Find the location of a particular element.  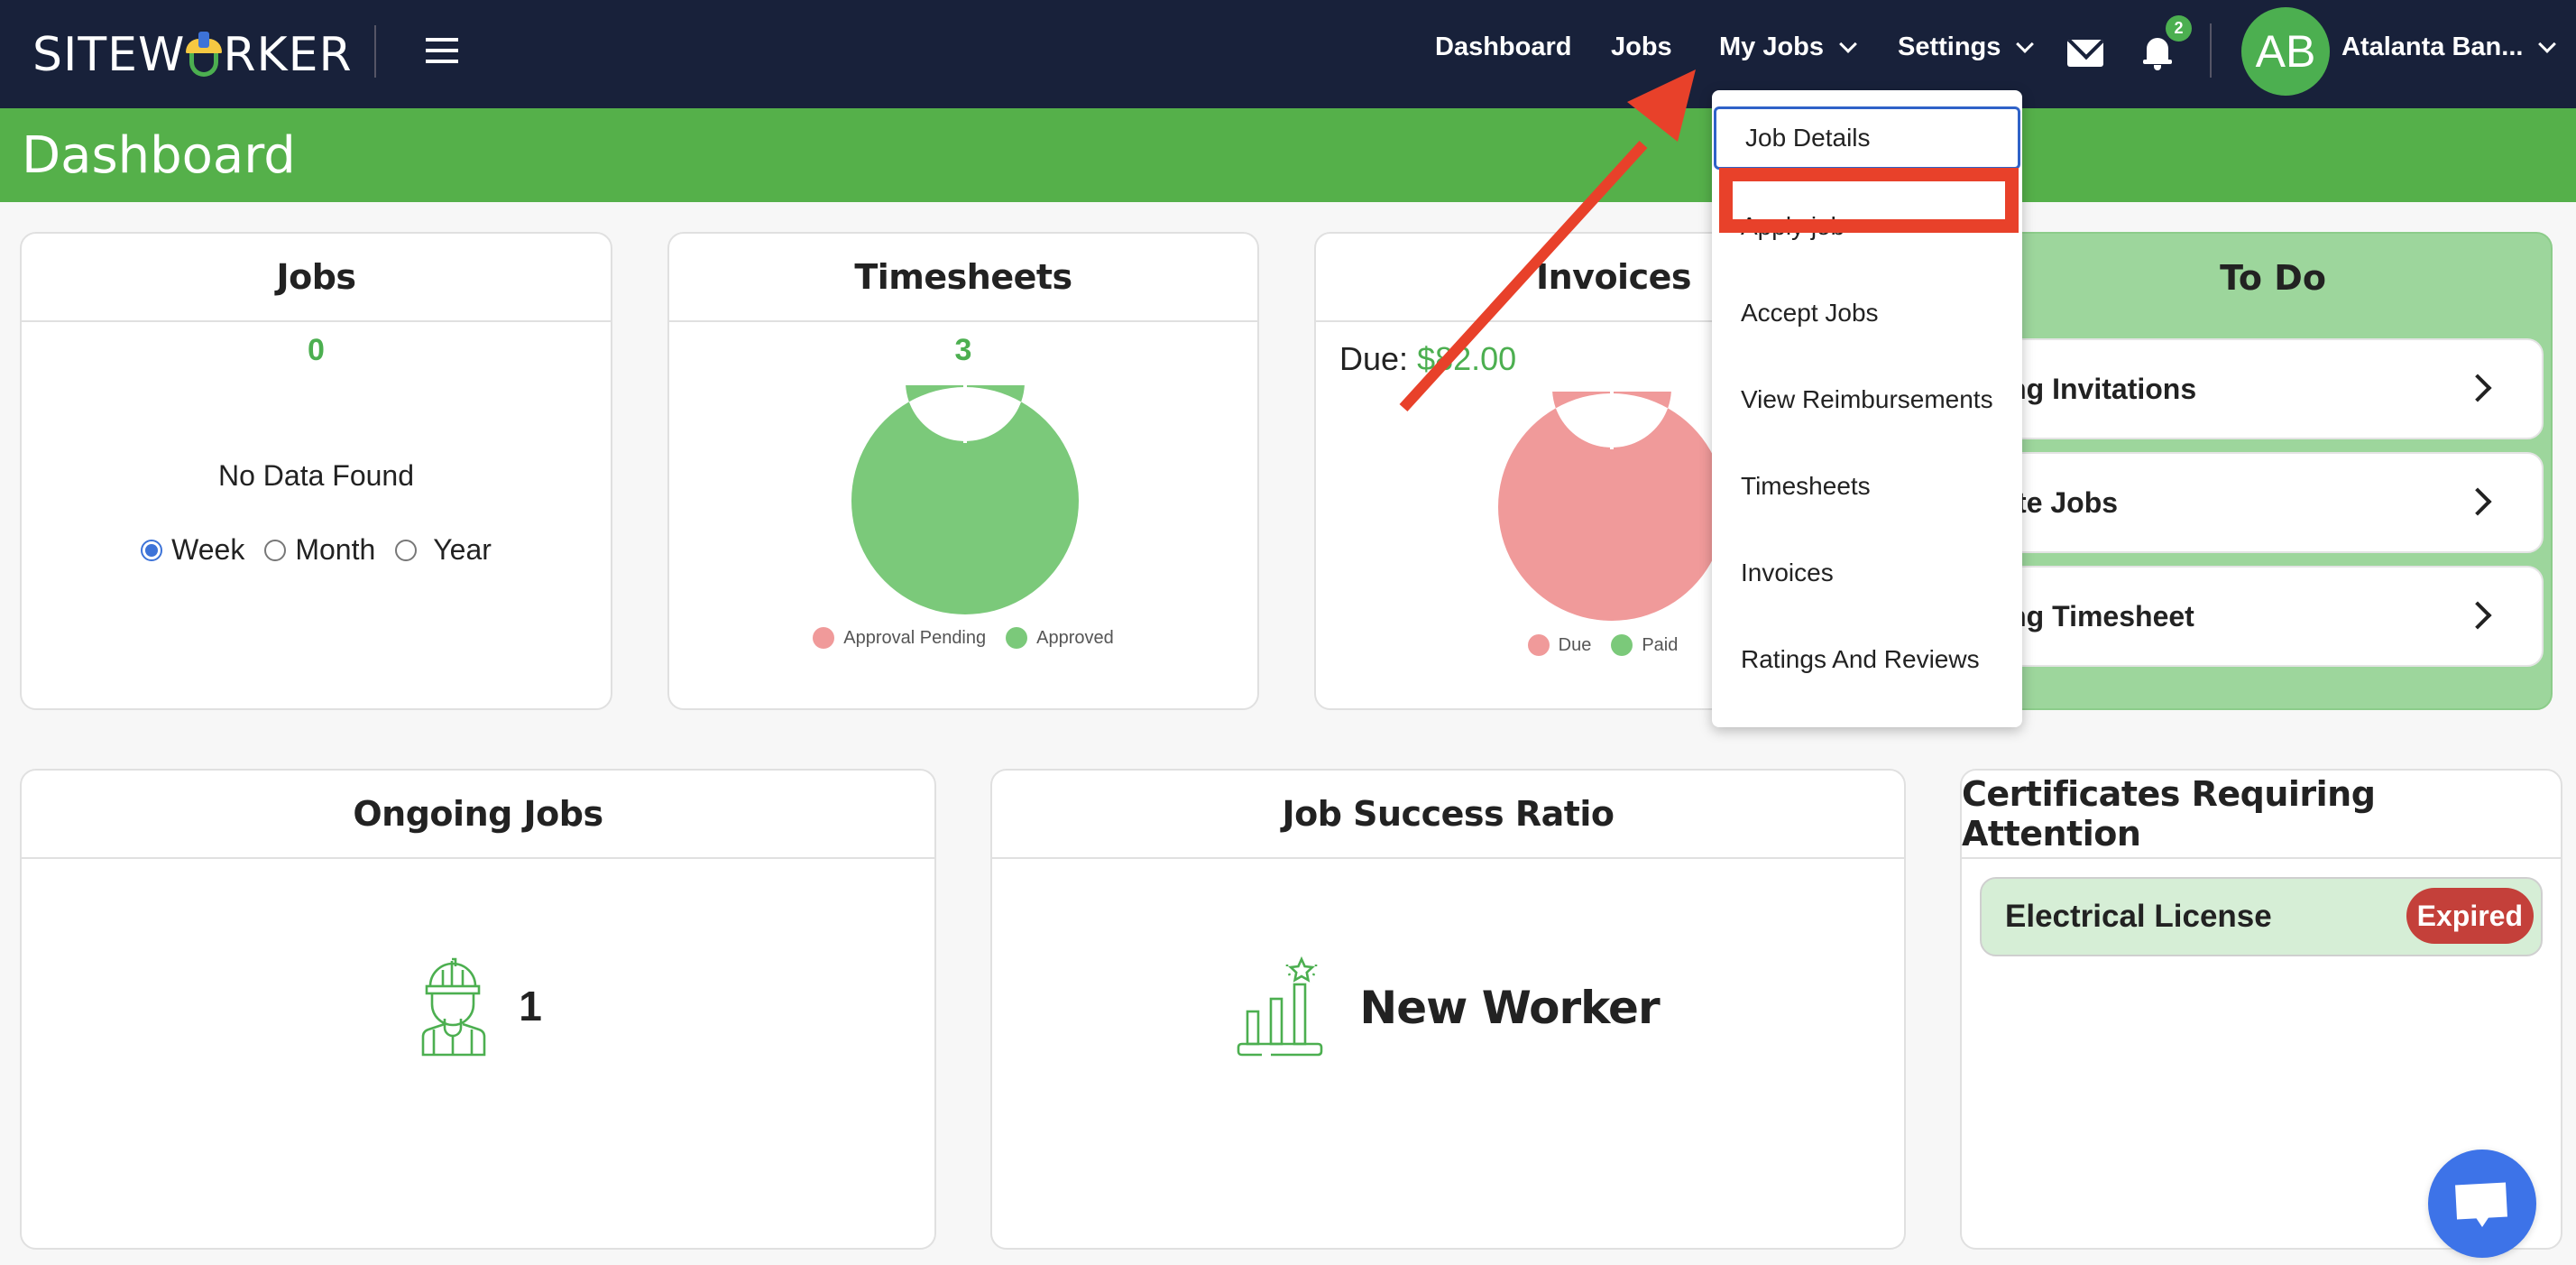

chat-bubble-tail is located at coordinates (2482, 1221).